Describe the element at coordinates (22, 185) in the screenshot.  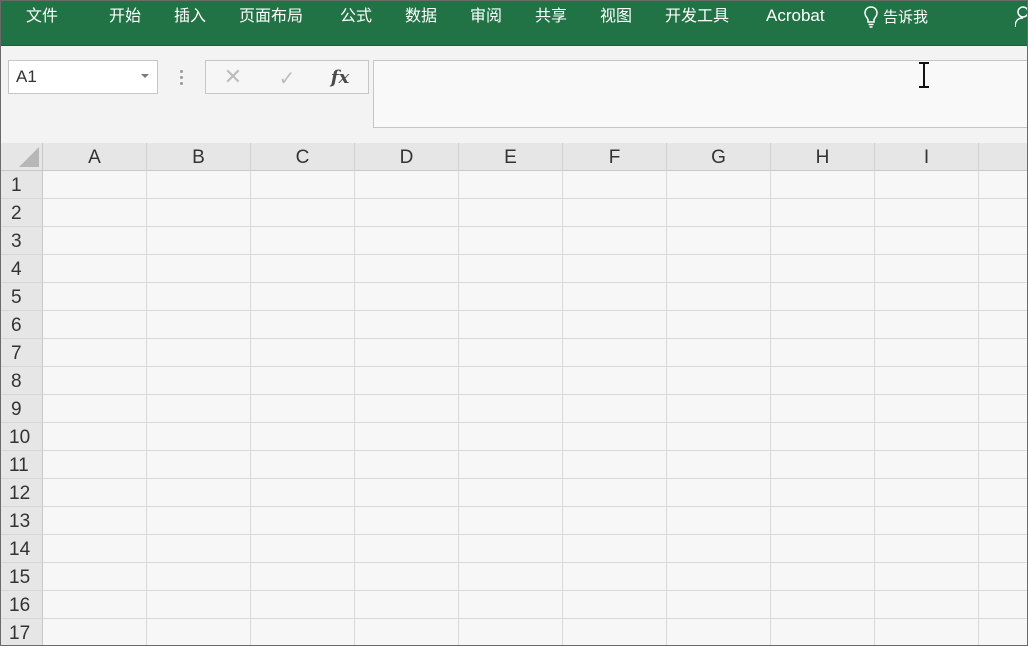
I see `row-header-1: 1` at that location.